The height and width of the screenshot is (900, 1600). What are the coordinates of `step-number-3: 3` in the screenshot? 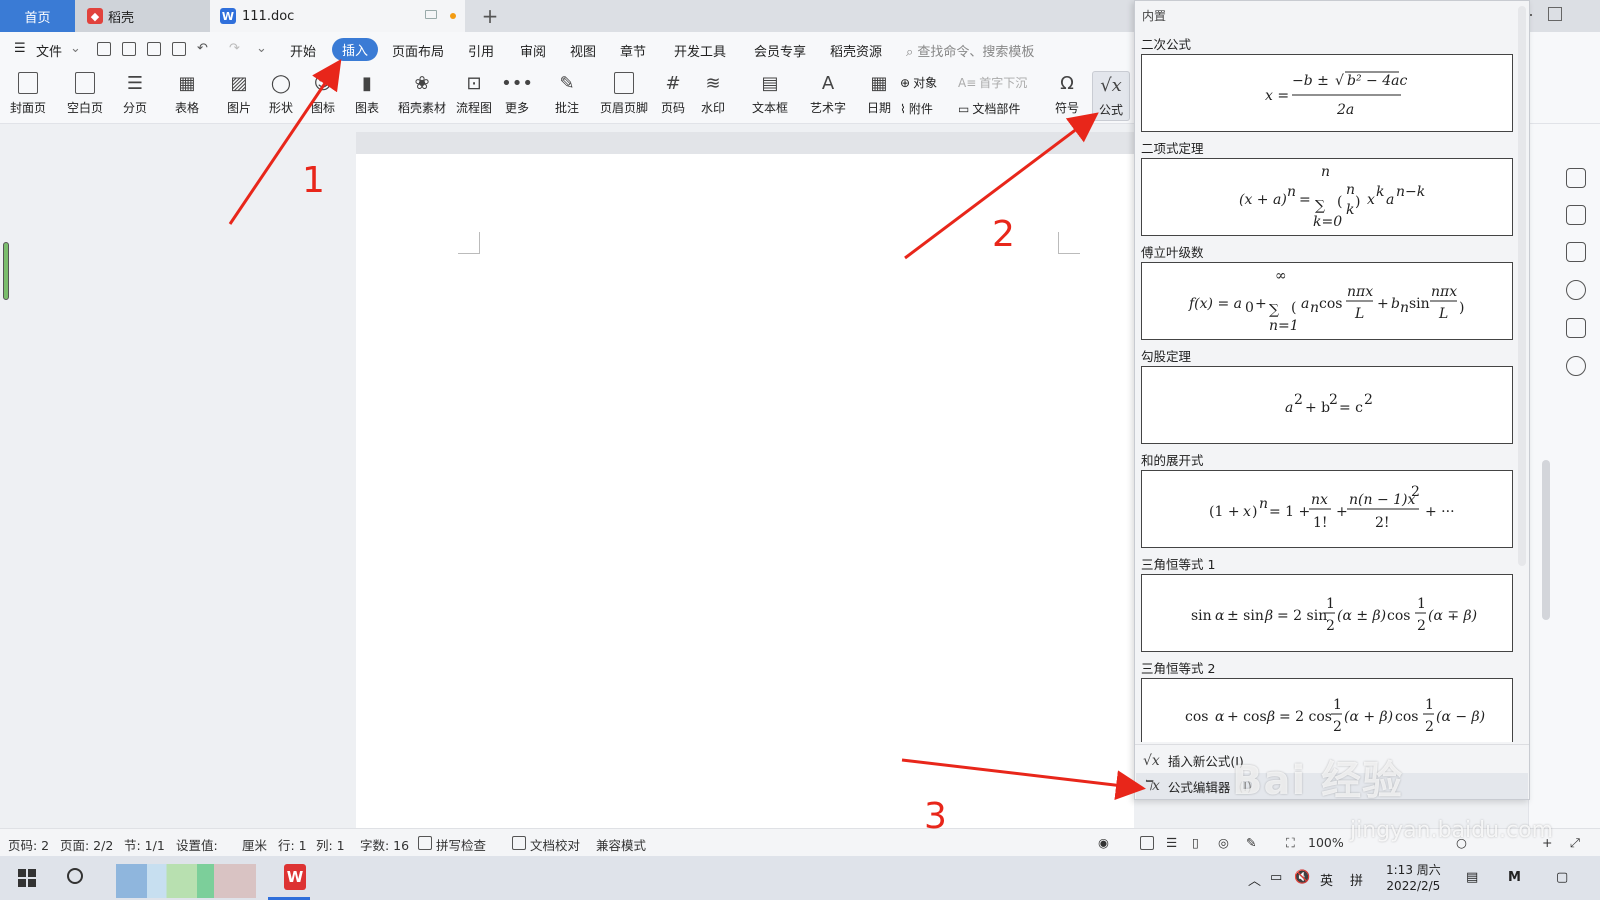 It's located at (935, 816).